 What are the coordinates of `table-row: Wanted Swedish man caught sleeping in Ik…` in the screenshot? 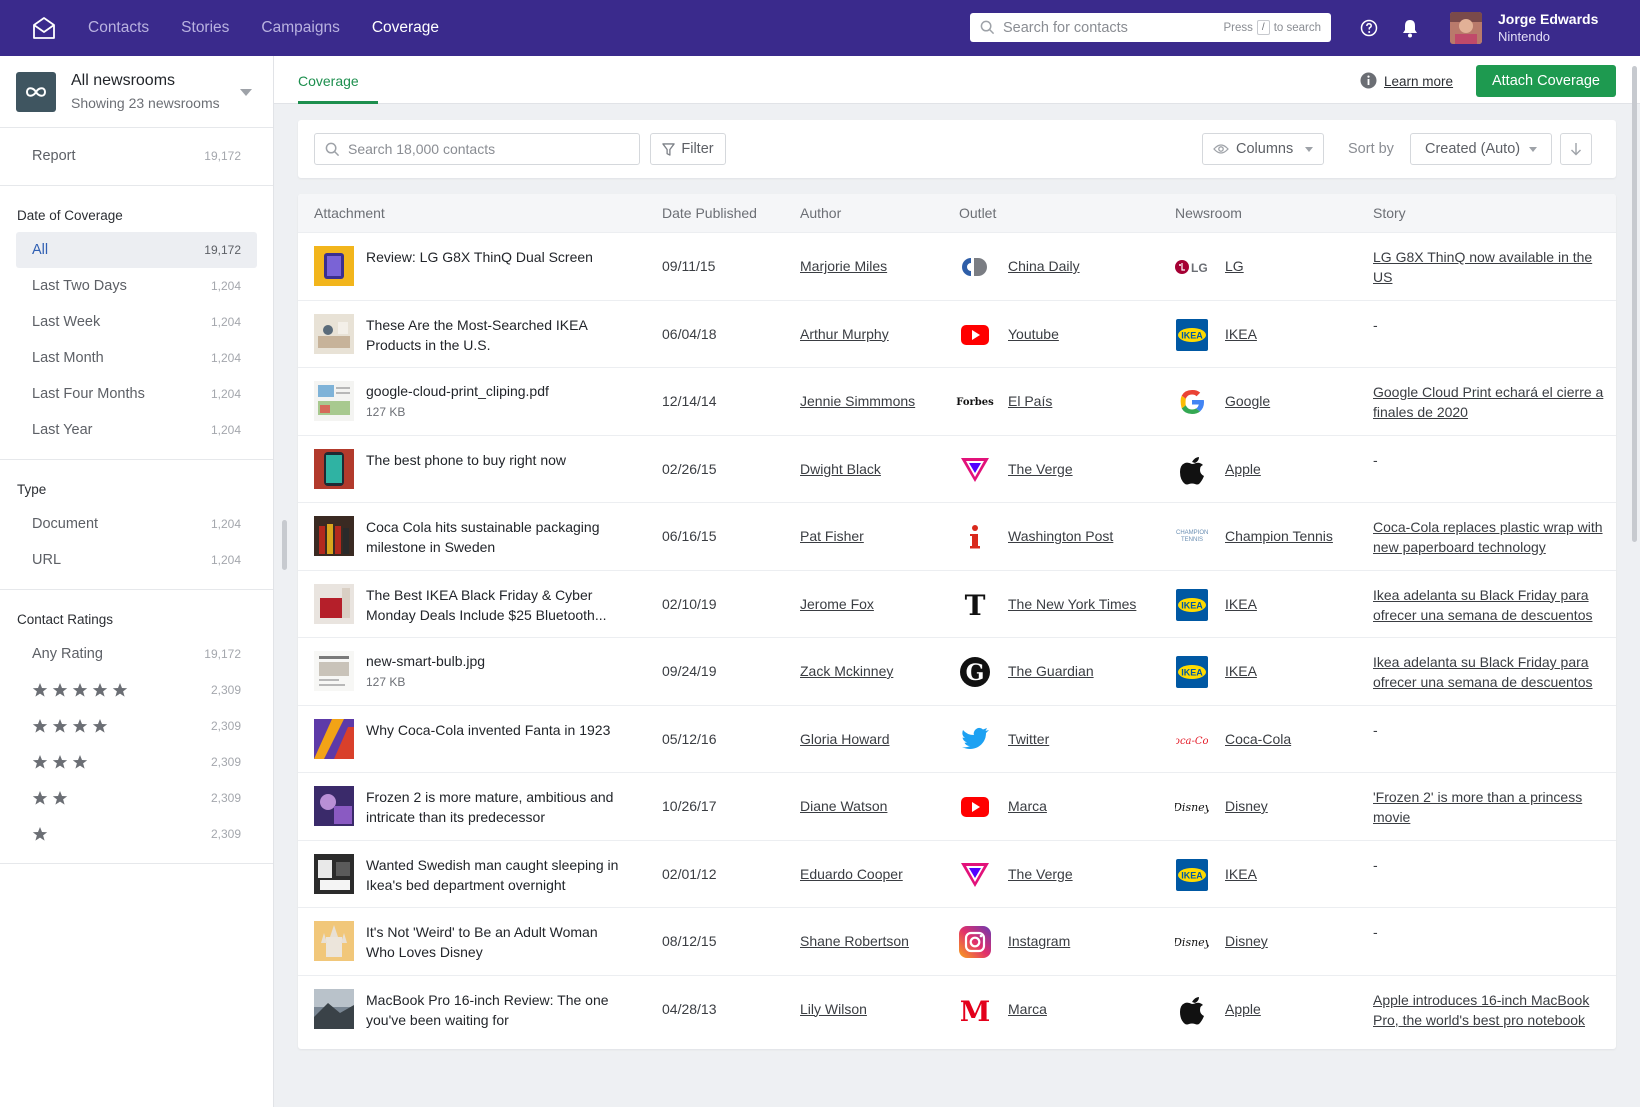 It's located at (957, 873).